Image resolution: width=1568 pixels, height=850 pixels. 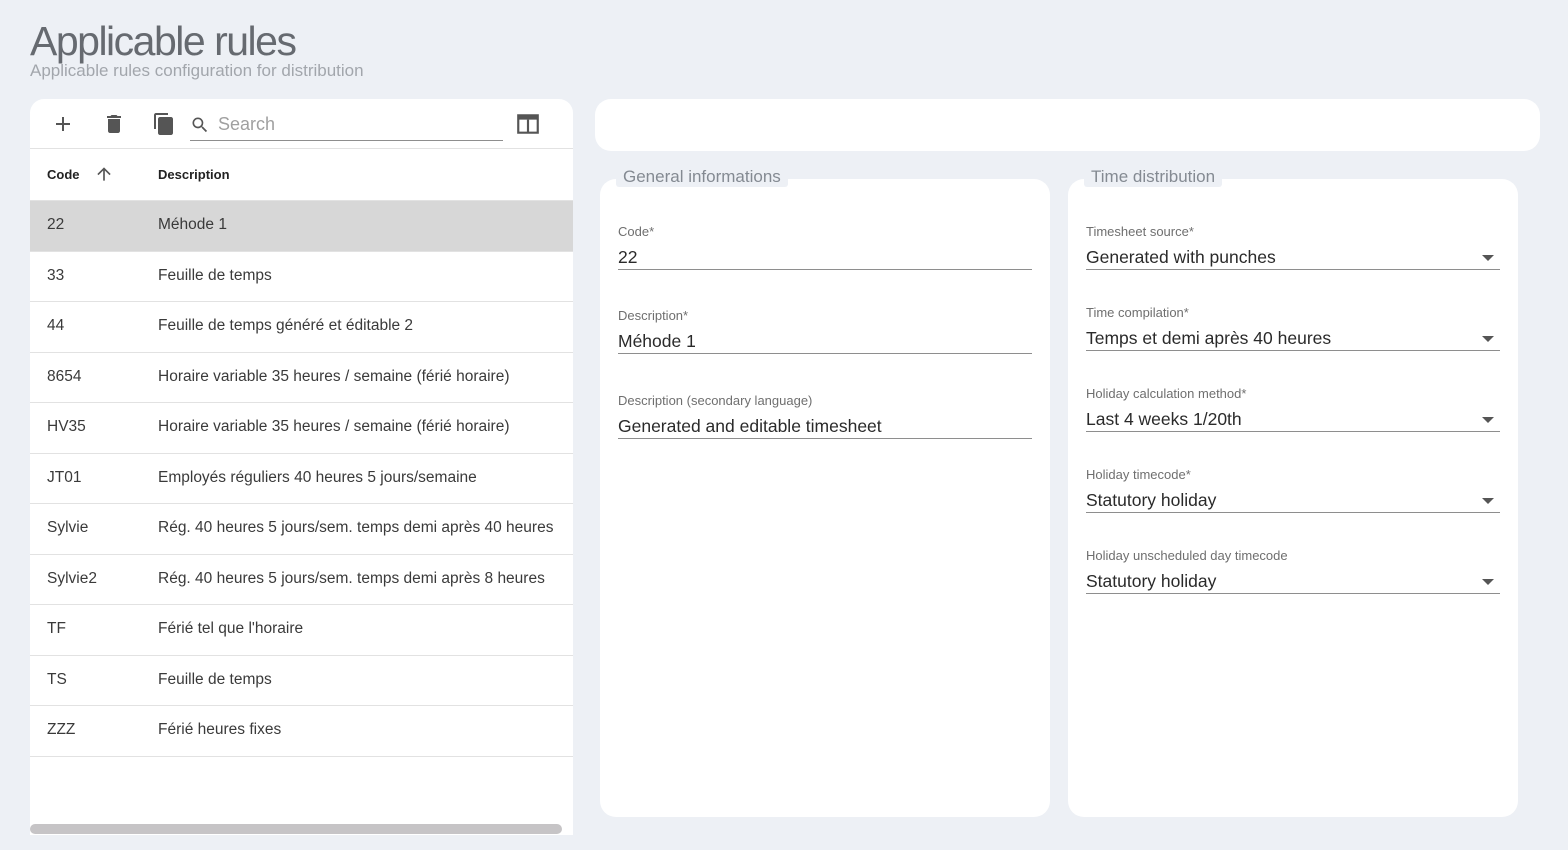 I want to click on table-row: TF Férié tel que l'horaire, so click(x=301, y=630).